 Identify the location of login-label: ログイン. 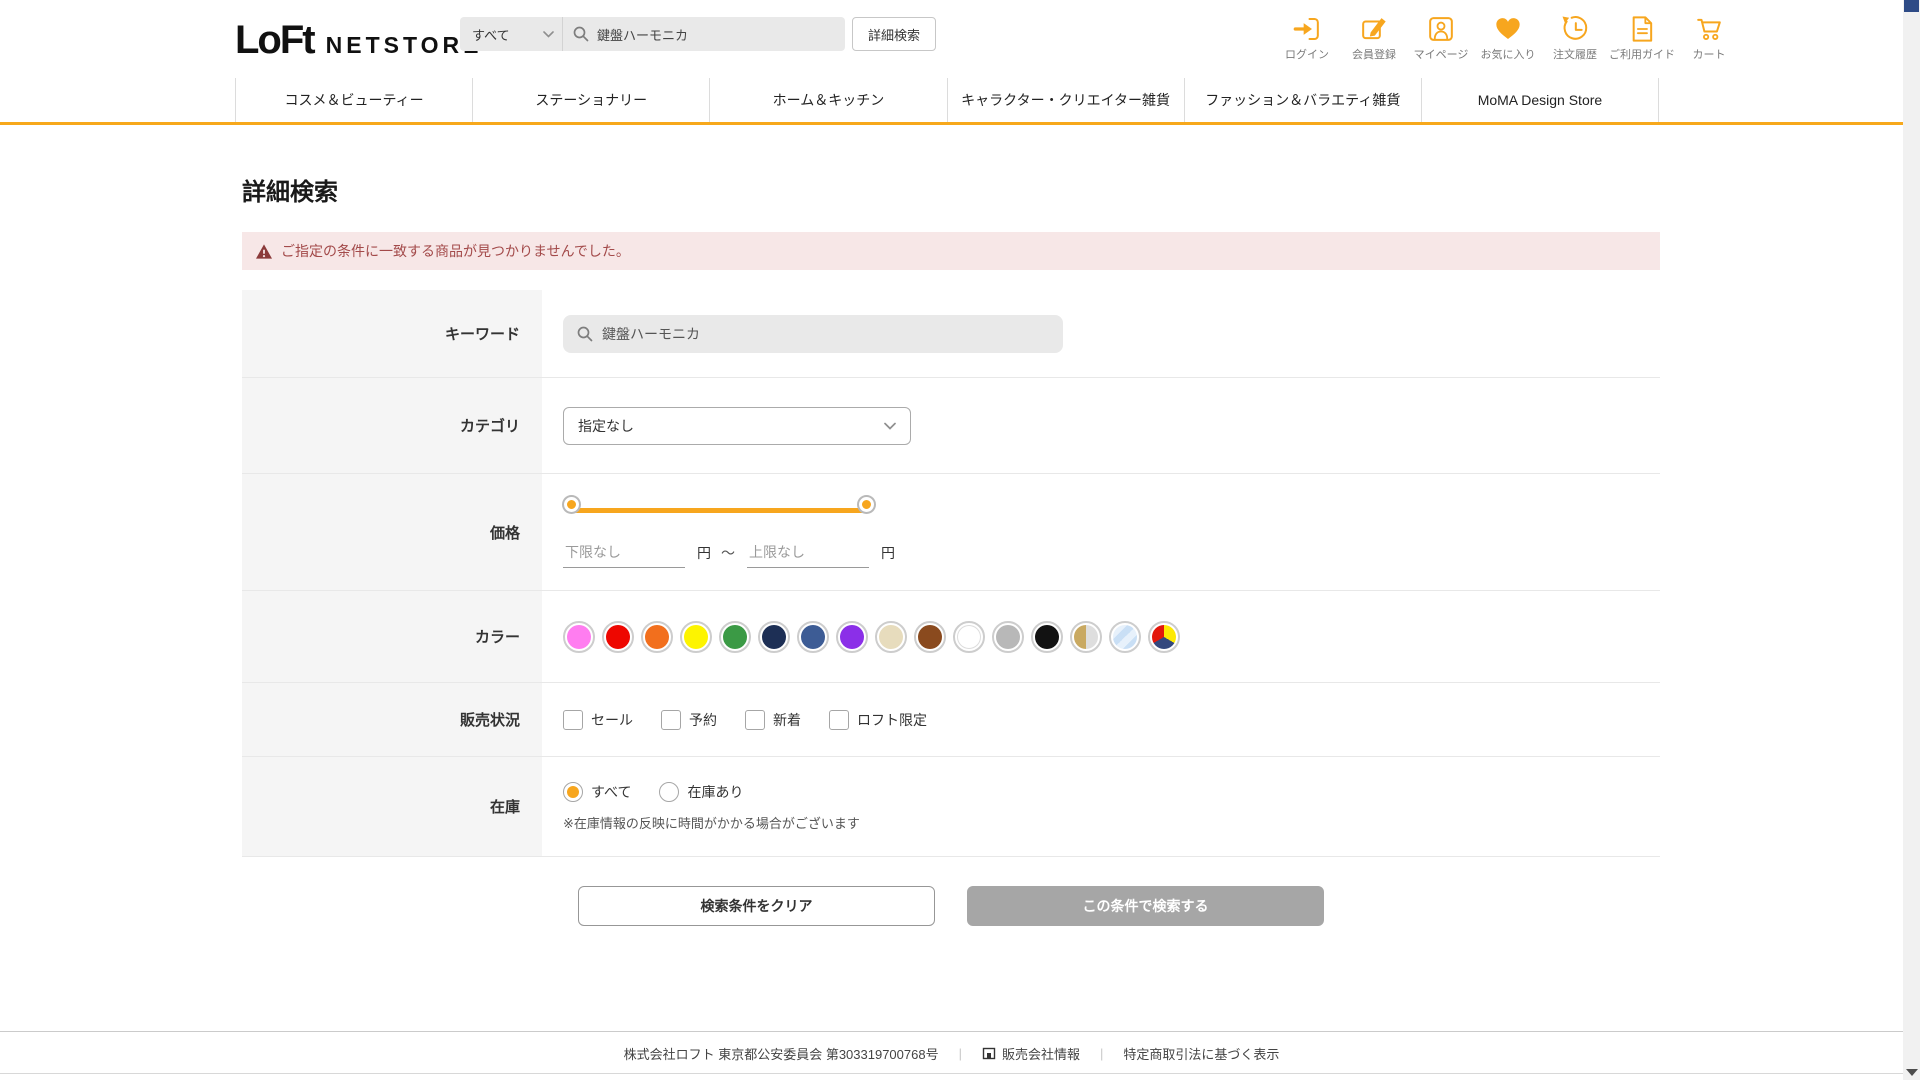
(1307, 55).